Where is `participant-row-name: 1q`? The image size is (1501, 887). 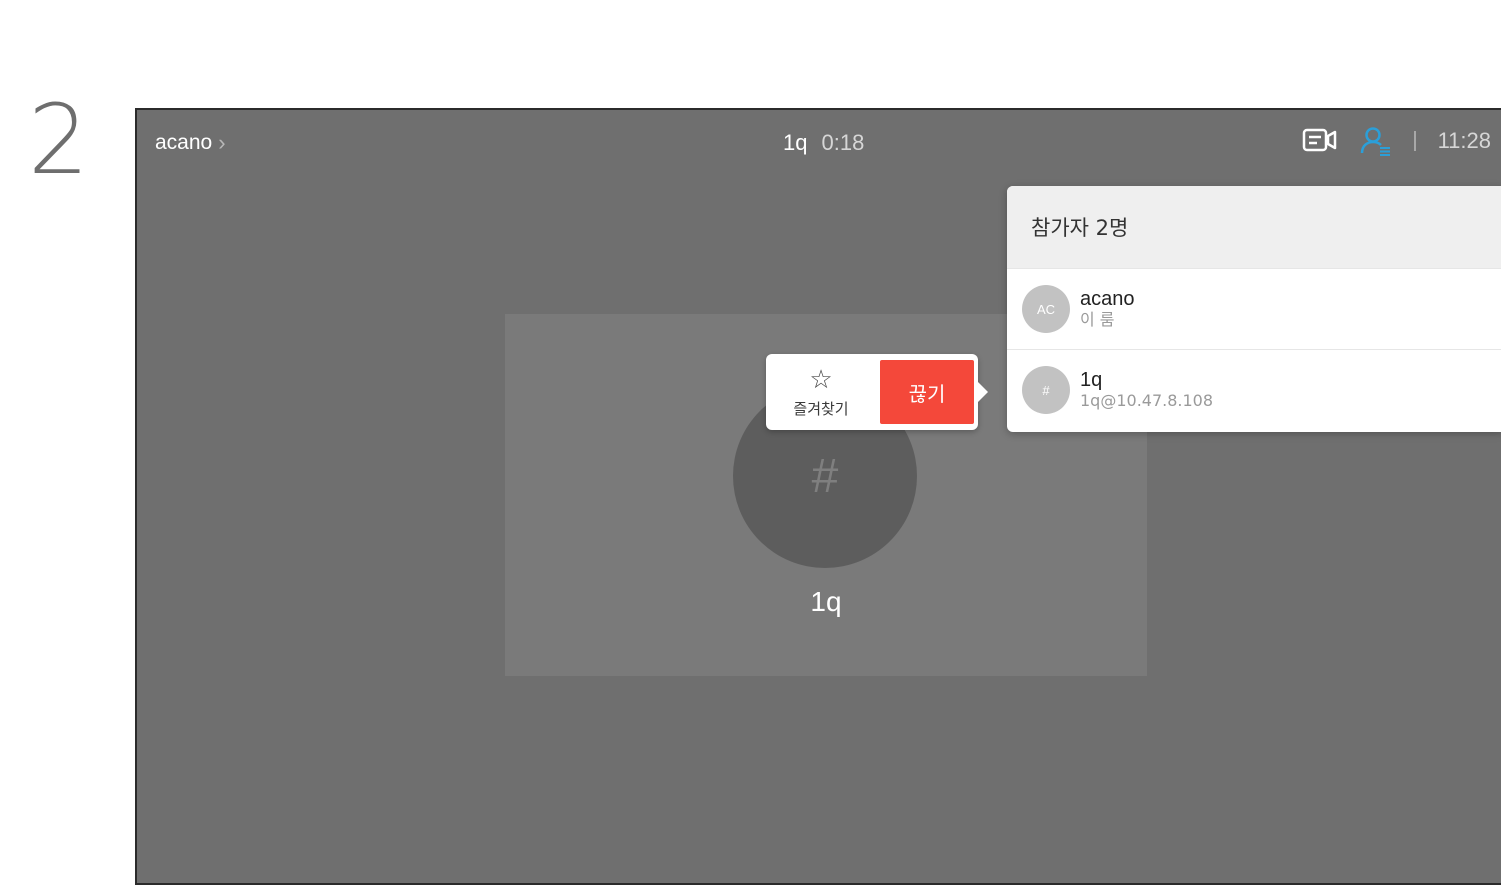 participant-row-name: 1q is located at coordinates (1091, 380).